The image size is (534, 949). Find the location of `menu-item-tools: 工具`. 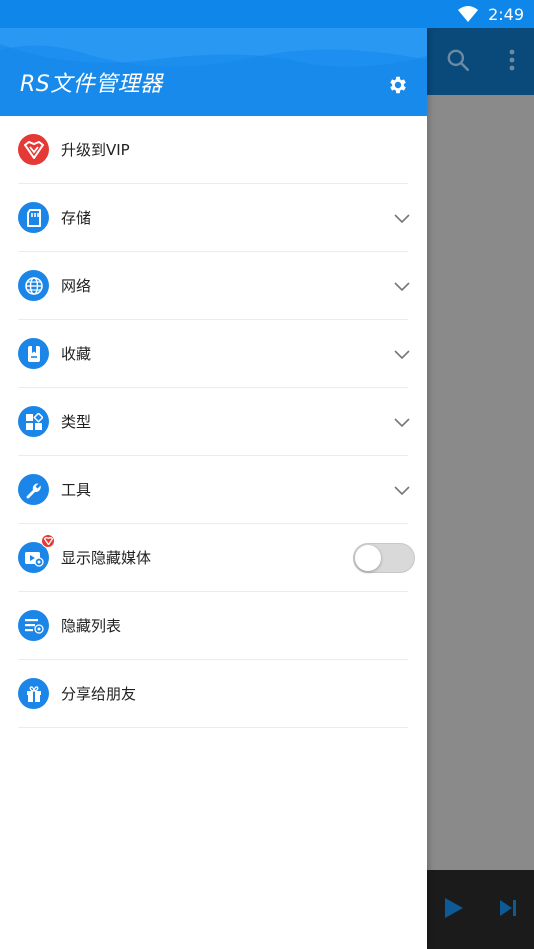

menu-item-tools: 工具 is located at coordinates (214, 490).